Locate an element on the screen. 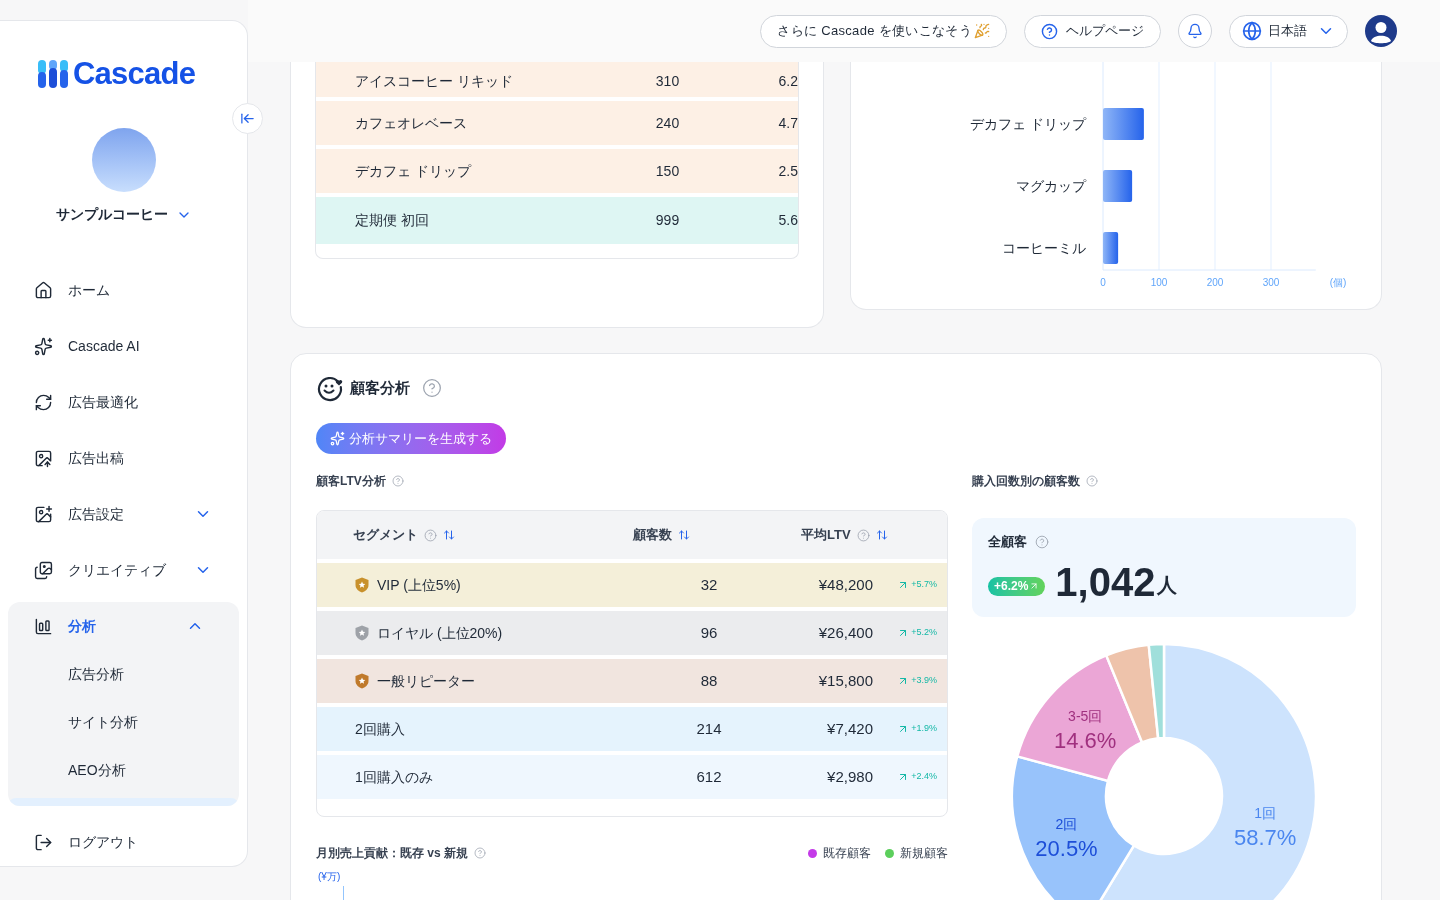  table-cell-text: 999 is located at coordinates (668, 220).